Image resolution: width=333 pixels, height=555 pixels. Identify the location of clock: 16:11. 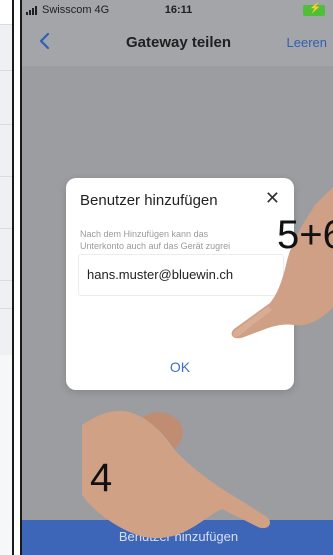
(178, 10).